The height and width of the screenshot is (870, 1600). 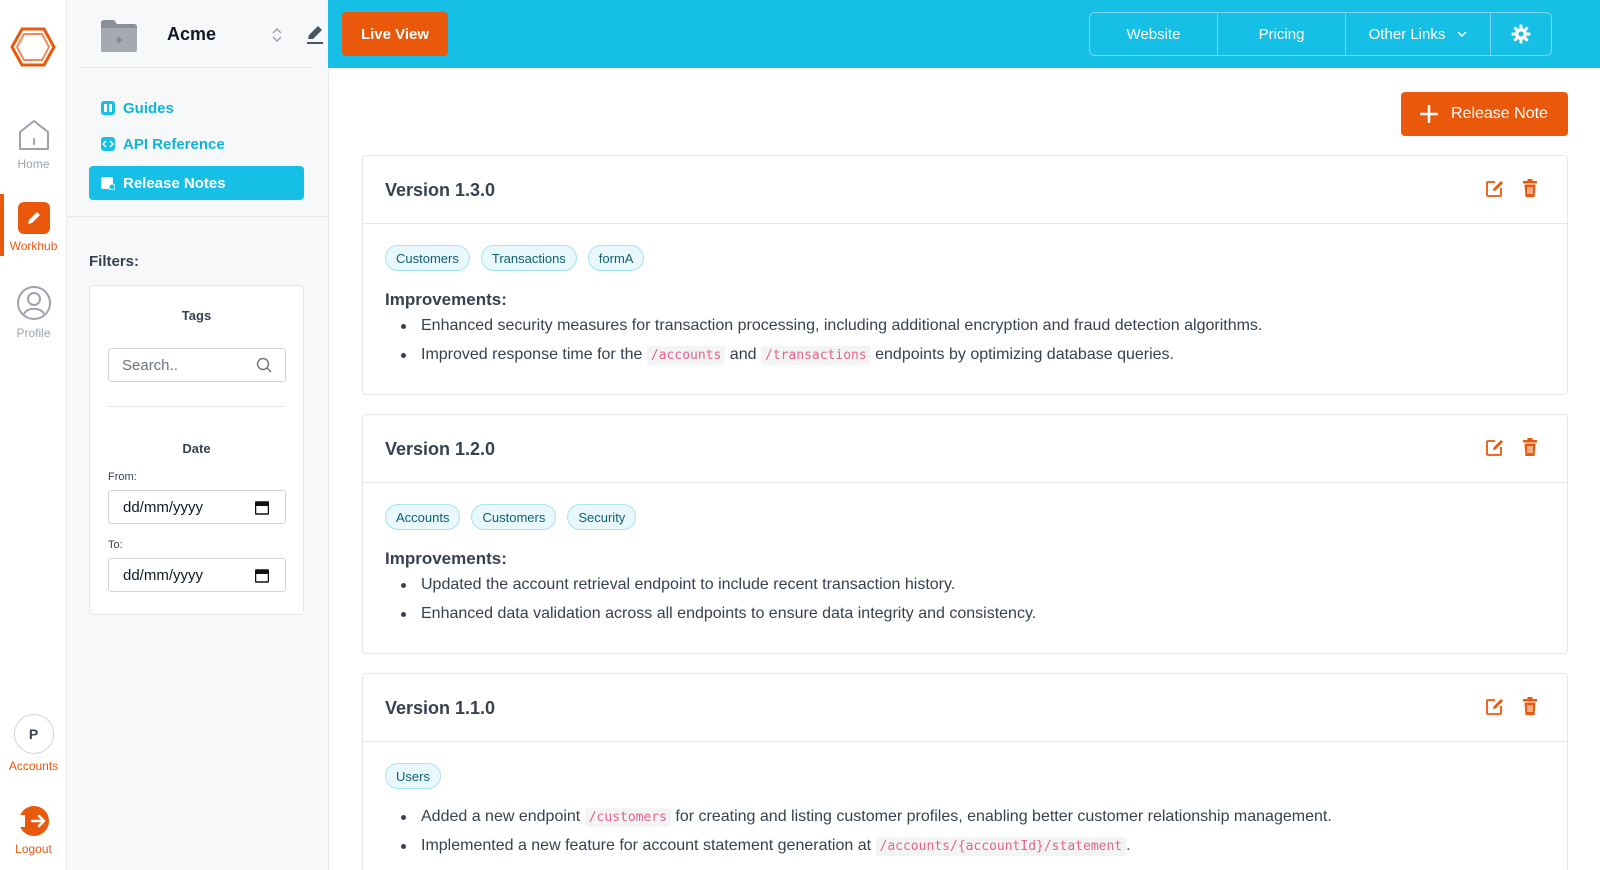 I want to click on from-date-value: dd/mm/yyyy, so click(x=163, y=507).